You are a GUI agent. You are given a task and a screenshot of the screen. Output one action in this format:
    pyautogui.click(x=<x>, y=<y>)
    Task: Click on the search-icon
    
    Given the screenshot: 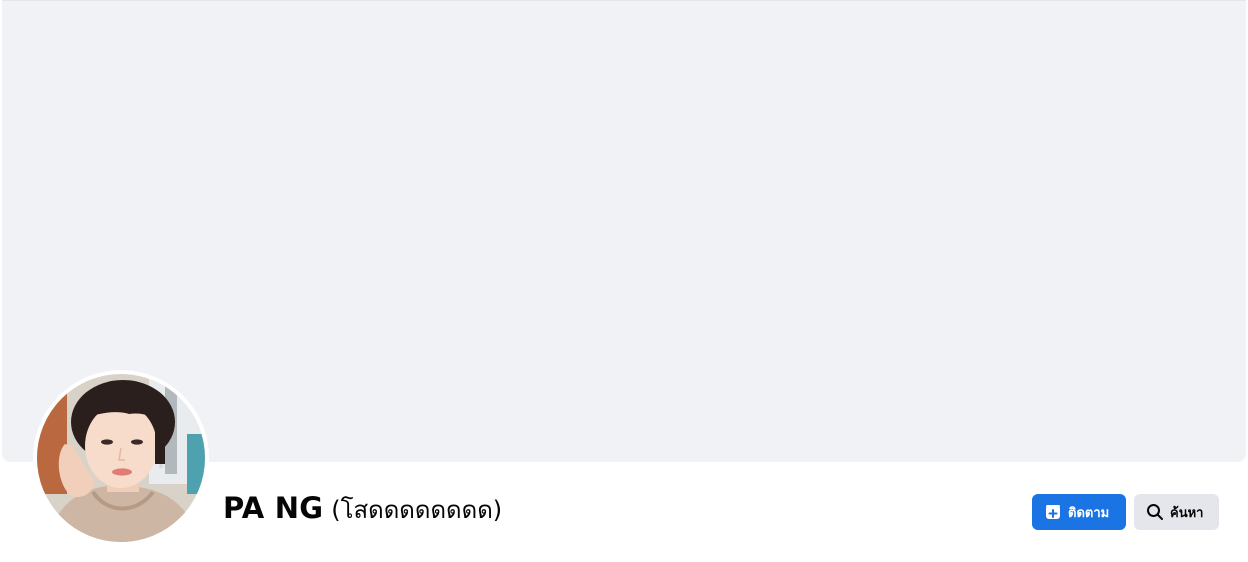 What is the action you would take?
    pyautogui.click(x=1155, y=512)
    